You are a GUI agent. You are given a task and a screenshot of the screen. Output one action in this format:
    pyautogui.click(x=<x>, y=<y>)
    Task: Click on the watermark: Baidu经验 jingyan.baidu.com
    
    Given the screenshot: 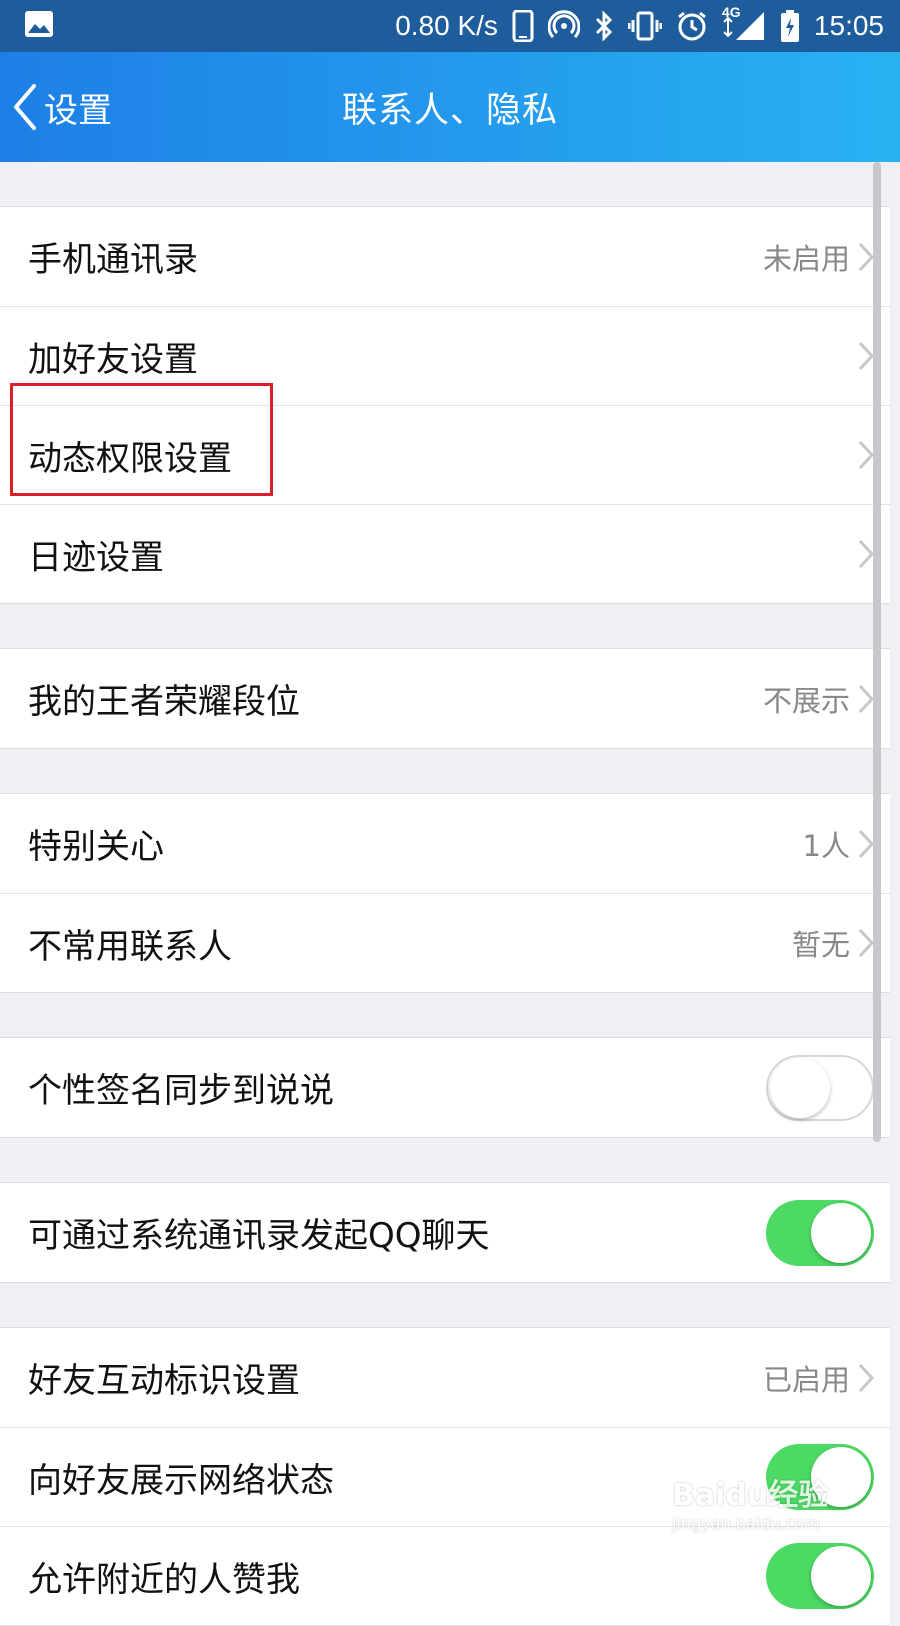 What is the action you would take?
    pyautogui.click(x=750, y=1501)
    